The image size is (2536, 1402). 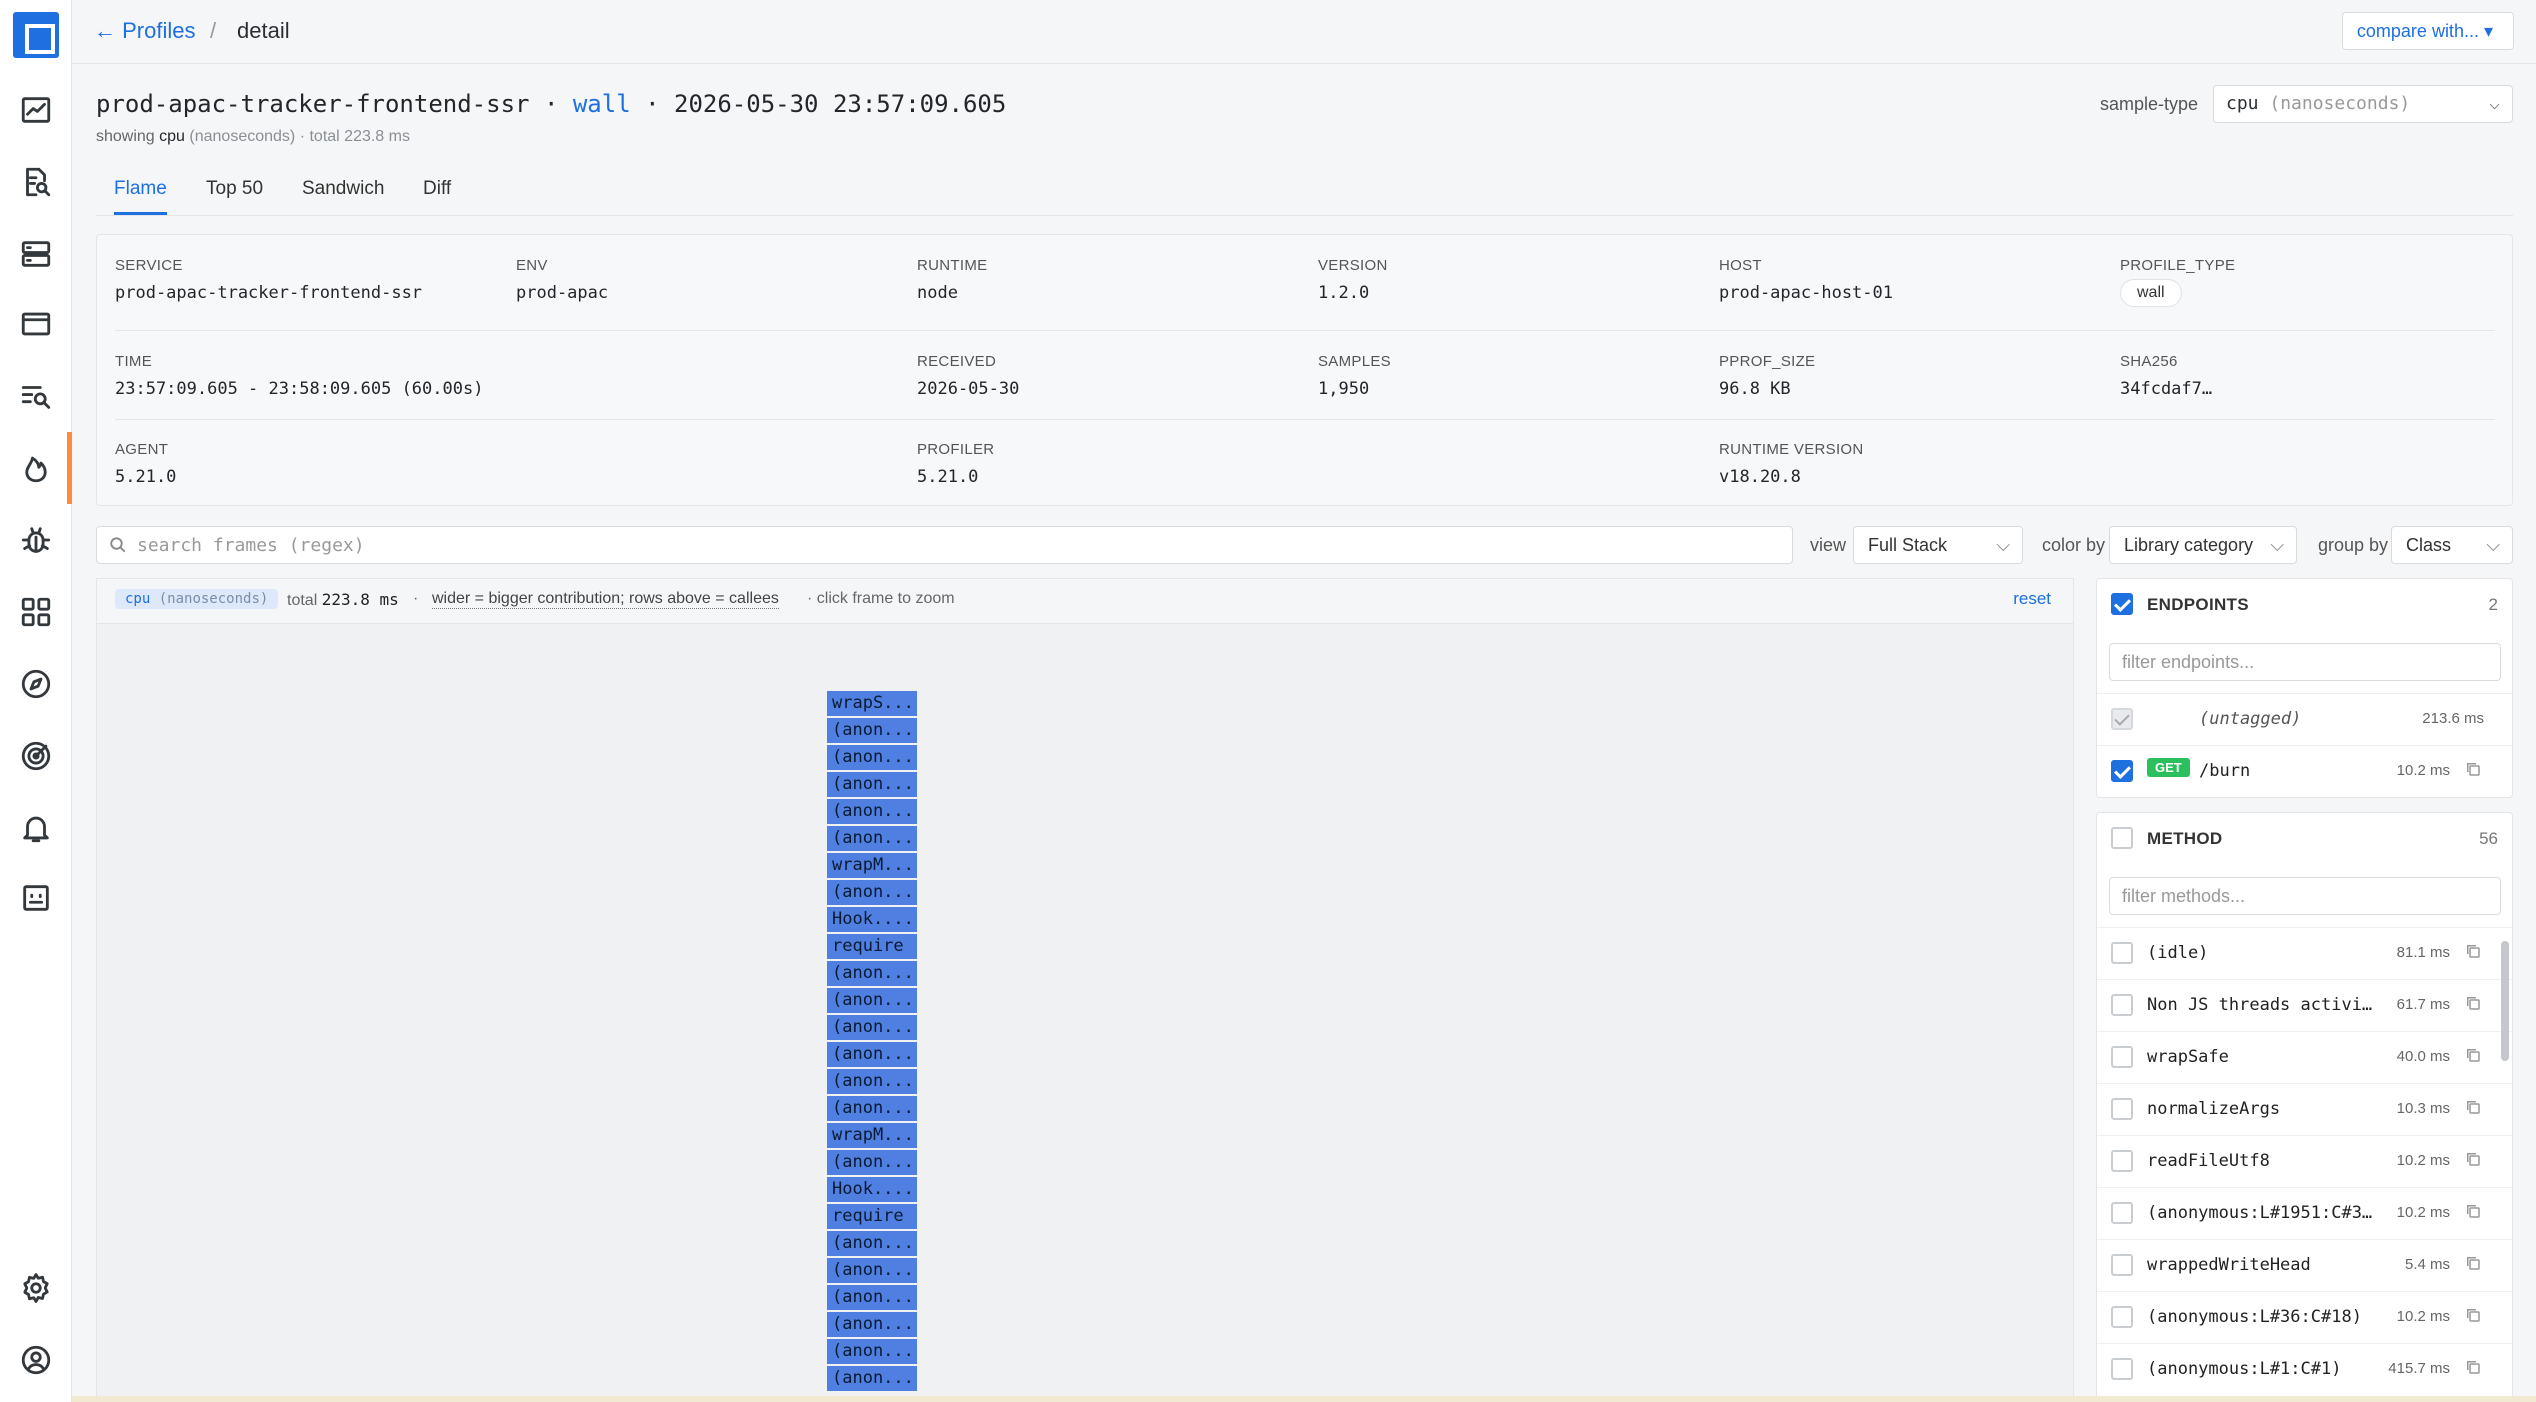 I want to click on endpoint-row: (untagged) 213.6 ms, so click(x=2304, y=719).